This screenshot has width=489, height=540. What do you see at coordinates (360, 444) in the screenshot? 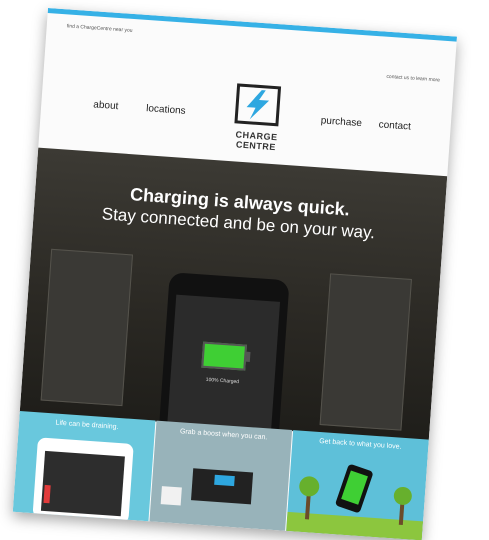
I see `panel-caption: Get back to what you love.` at bounding box center [360, 444].